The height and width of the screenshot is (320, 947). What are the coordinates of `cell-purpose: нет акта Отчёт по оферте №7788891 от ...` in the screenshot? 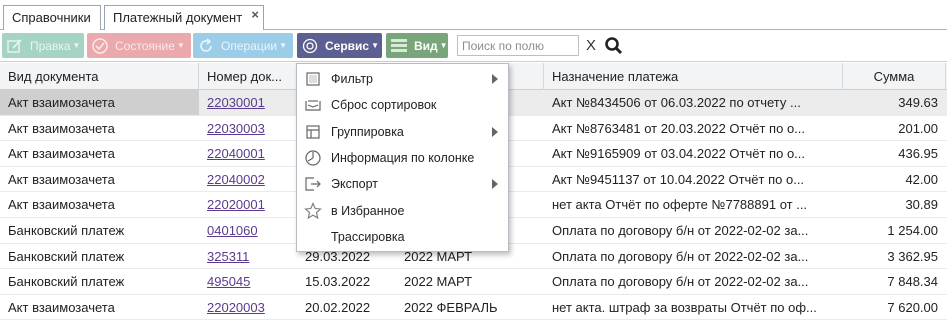 It's located at (680, 205).